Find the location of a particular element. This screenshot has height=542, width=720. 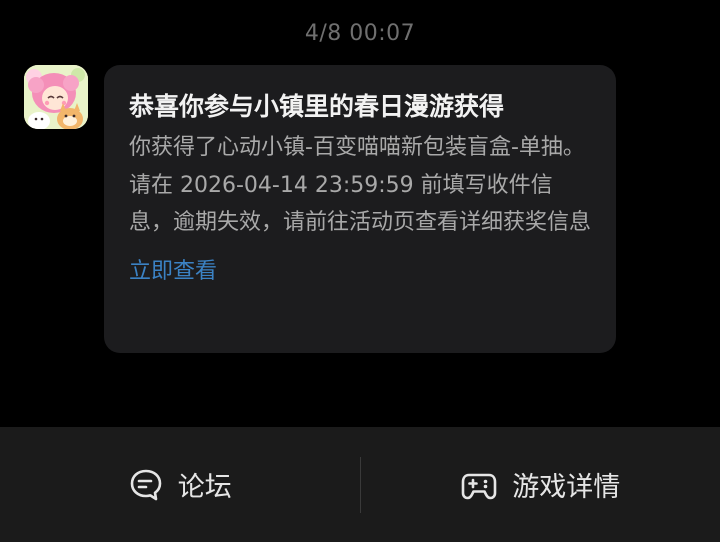

app-avatar is located at coordinates (56, 97).